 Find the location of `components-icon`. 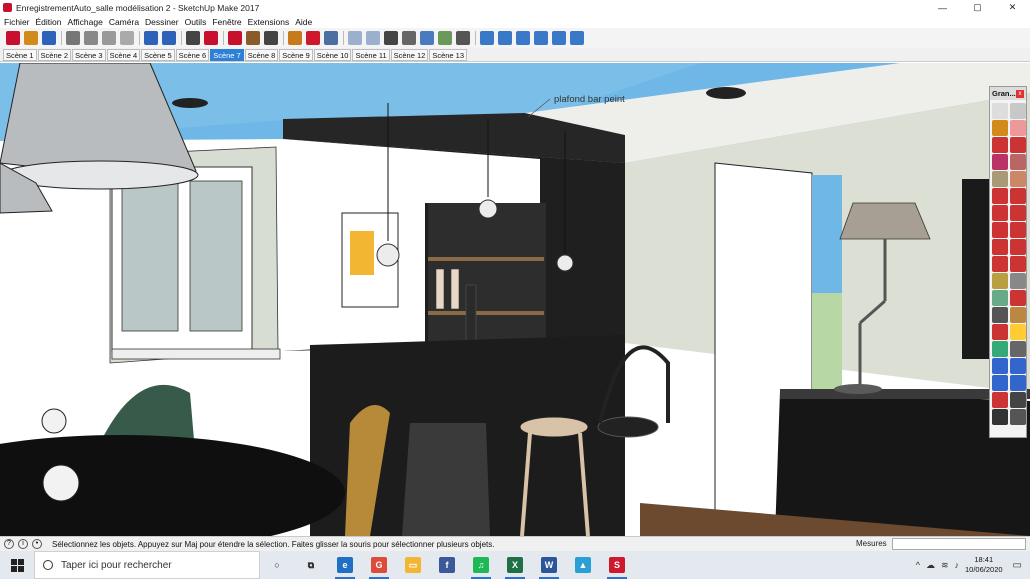

components-icon is located at coordinates (271, 38).